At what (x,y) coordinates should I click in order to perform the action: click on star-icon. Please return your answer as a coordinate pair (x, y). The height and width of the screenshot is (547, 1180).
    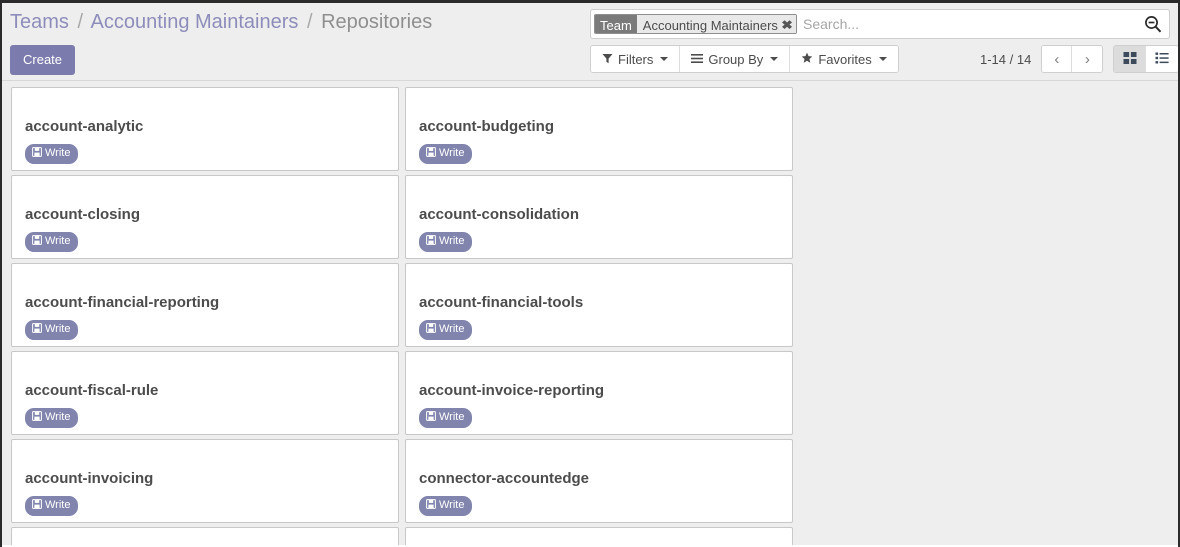
    Looking at the image, I should click on (807, 59).